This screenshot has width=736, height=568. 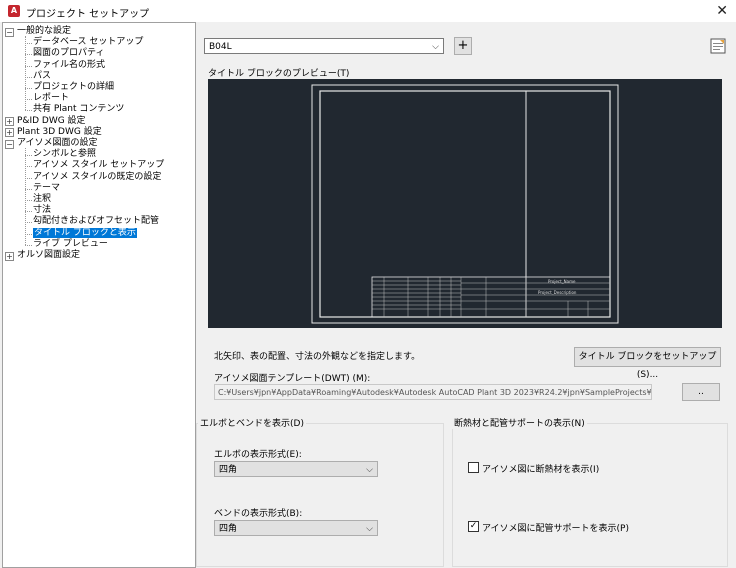 I want to click on tree-item-label: タイトル ブロックと表示, so click(x=85, y=232).